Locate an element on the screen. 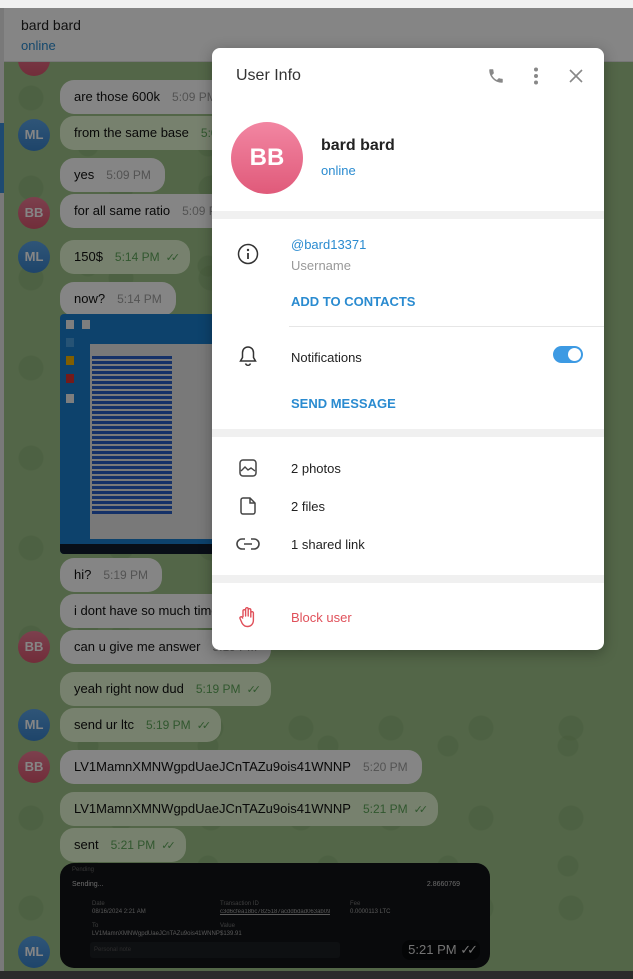 The height and width of the screenshot is (979, 633). bell-icon-wrap is located at coordinates (248, 356).